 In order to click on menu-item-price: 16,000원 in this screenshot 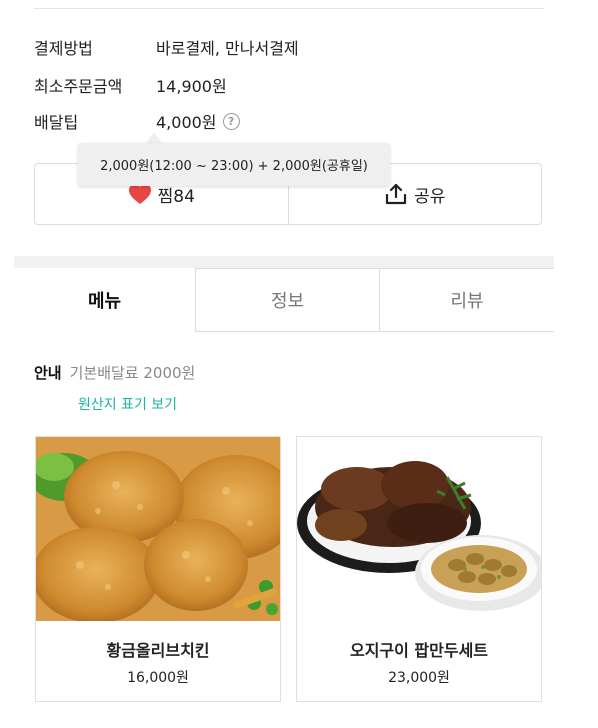, I will do `click(158, 678)`.